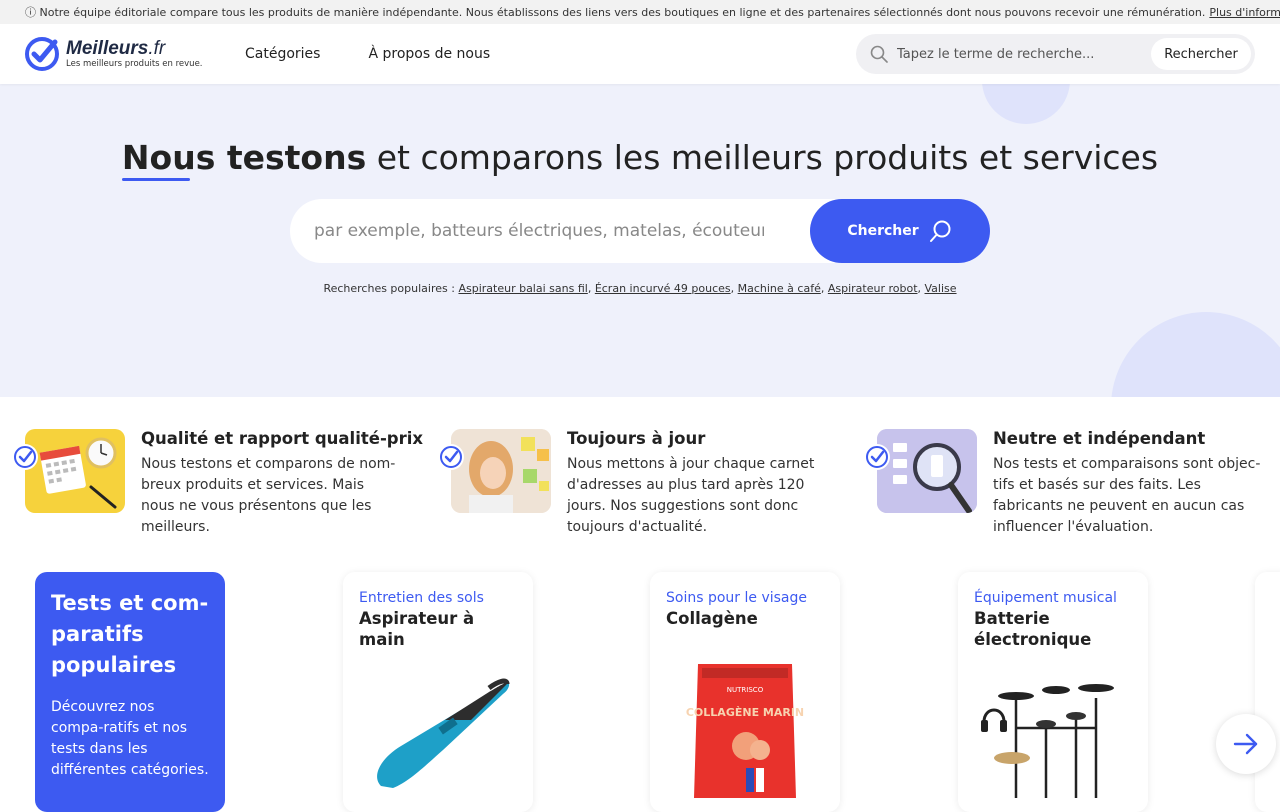 The height and width of the screenshot is (812, 1280). Describe the element at coordinates (1017, 54) in the screenshot. I see `header-search-input` at that location.